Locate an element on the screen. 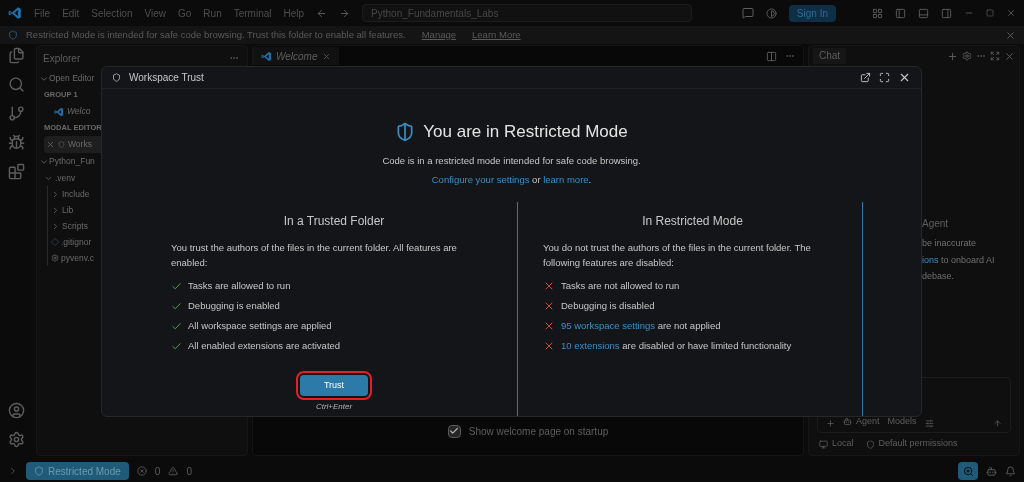  column-title: In Restricted Mode is located at coordinates (692, 222).